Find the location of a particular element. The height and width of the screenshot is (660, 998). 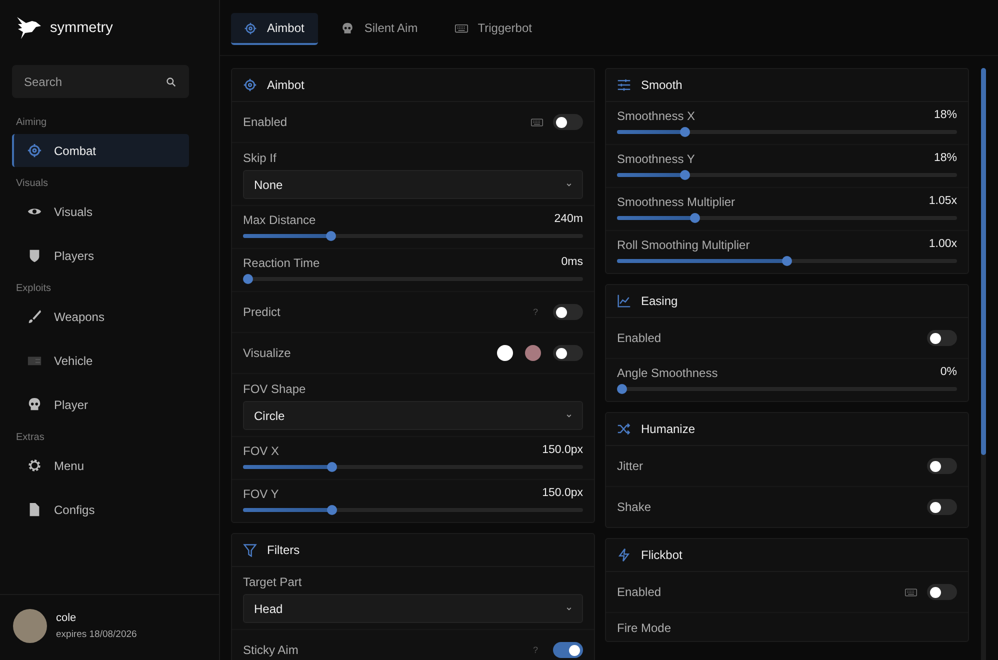

setting-label: Visualize is located at coordinates (267, 353).